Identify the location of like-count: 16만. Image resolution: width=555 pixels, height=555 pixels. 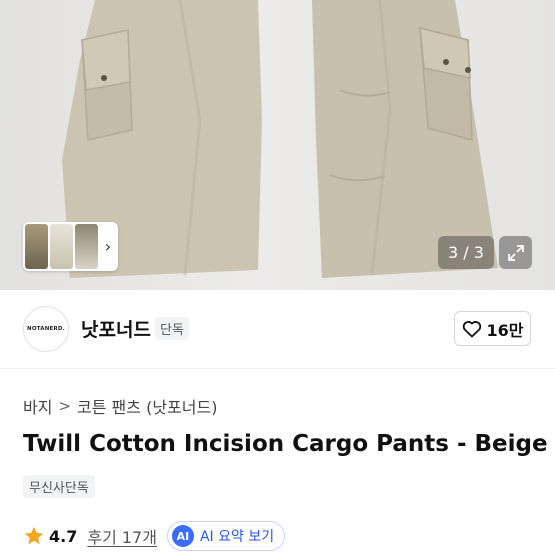
(505, 330).